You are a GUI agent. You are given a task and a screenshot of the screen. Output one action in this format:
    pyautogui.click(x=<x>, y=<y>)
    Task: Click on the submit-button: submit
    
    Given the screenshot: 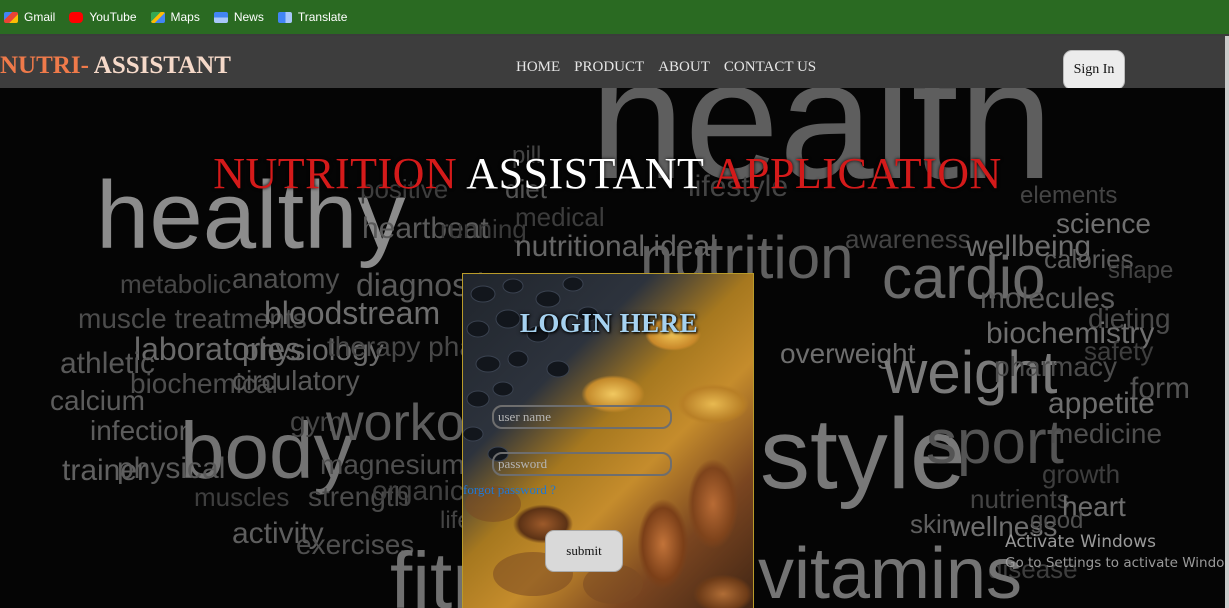 What is the action you would take?
    pyautogui.click(x=584, y=551)
    